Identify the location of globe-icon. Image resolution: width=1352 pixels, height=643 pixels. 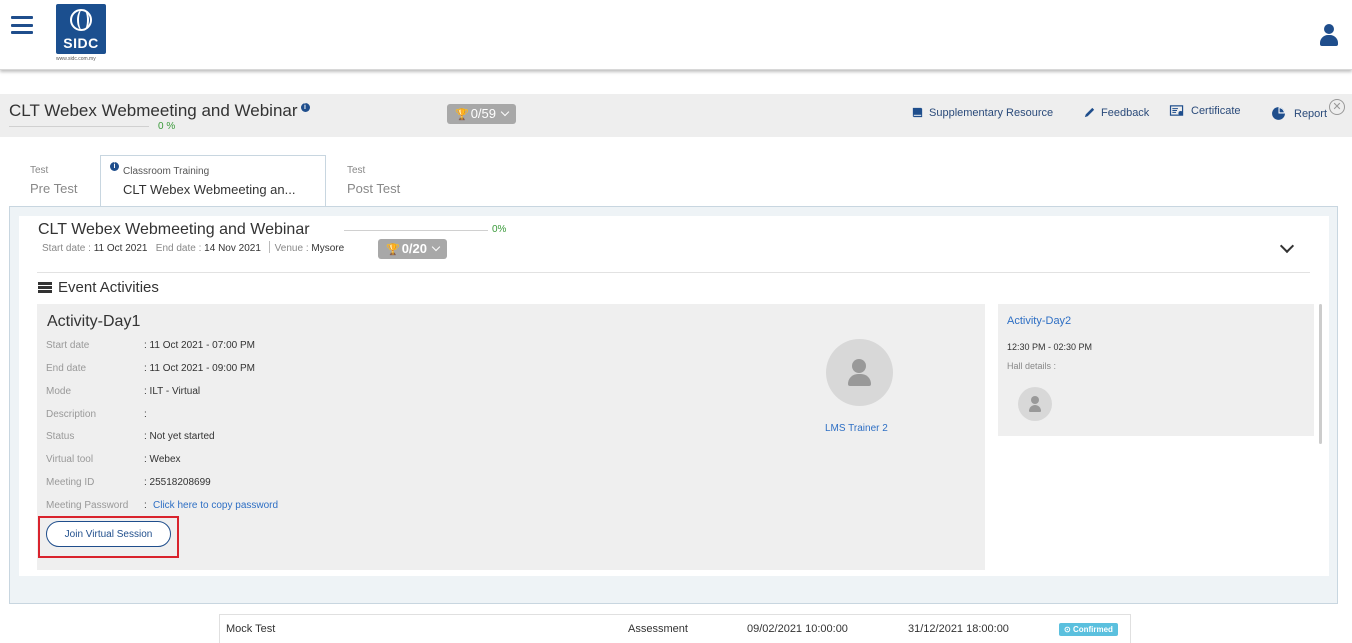
(81, 20).